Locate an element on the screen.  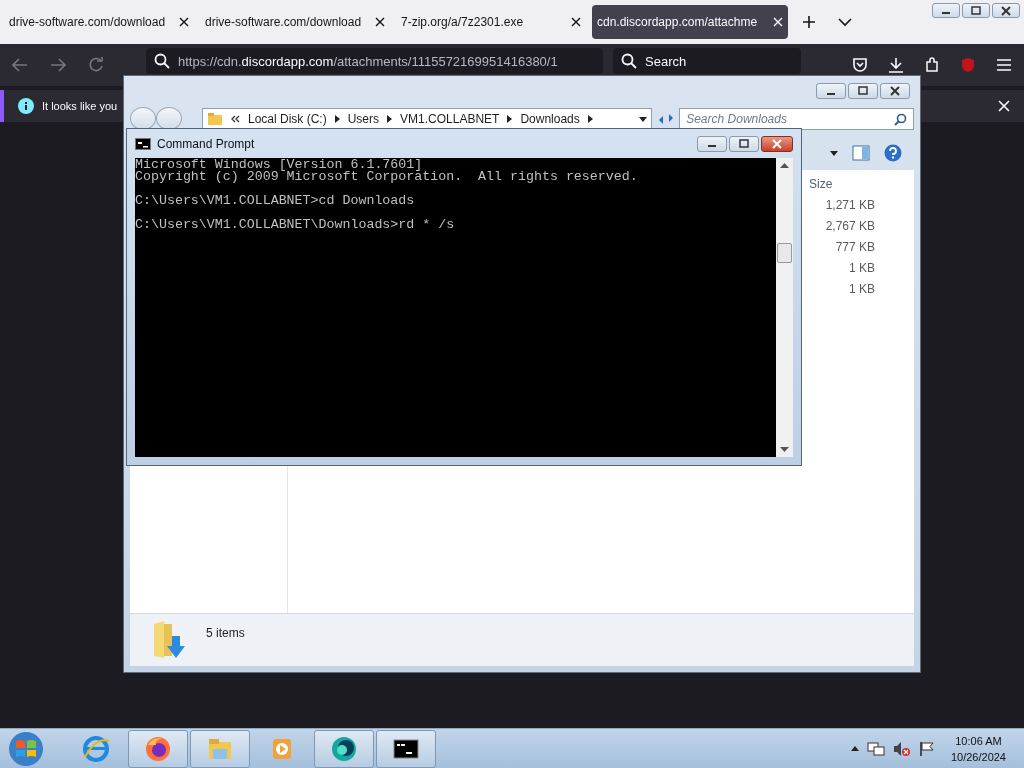
address-bar: Local Disk (C:) Users VM1.COLLABNET Downloads is located at coordinates (427, 119).